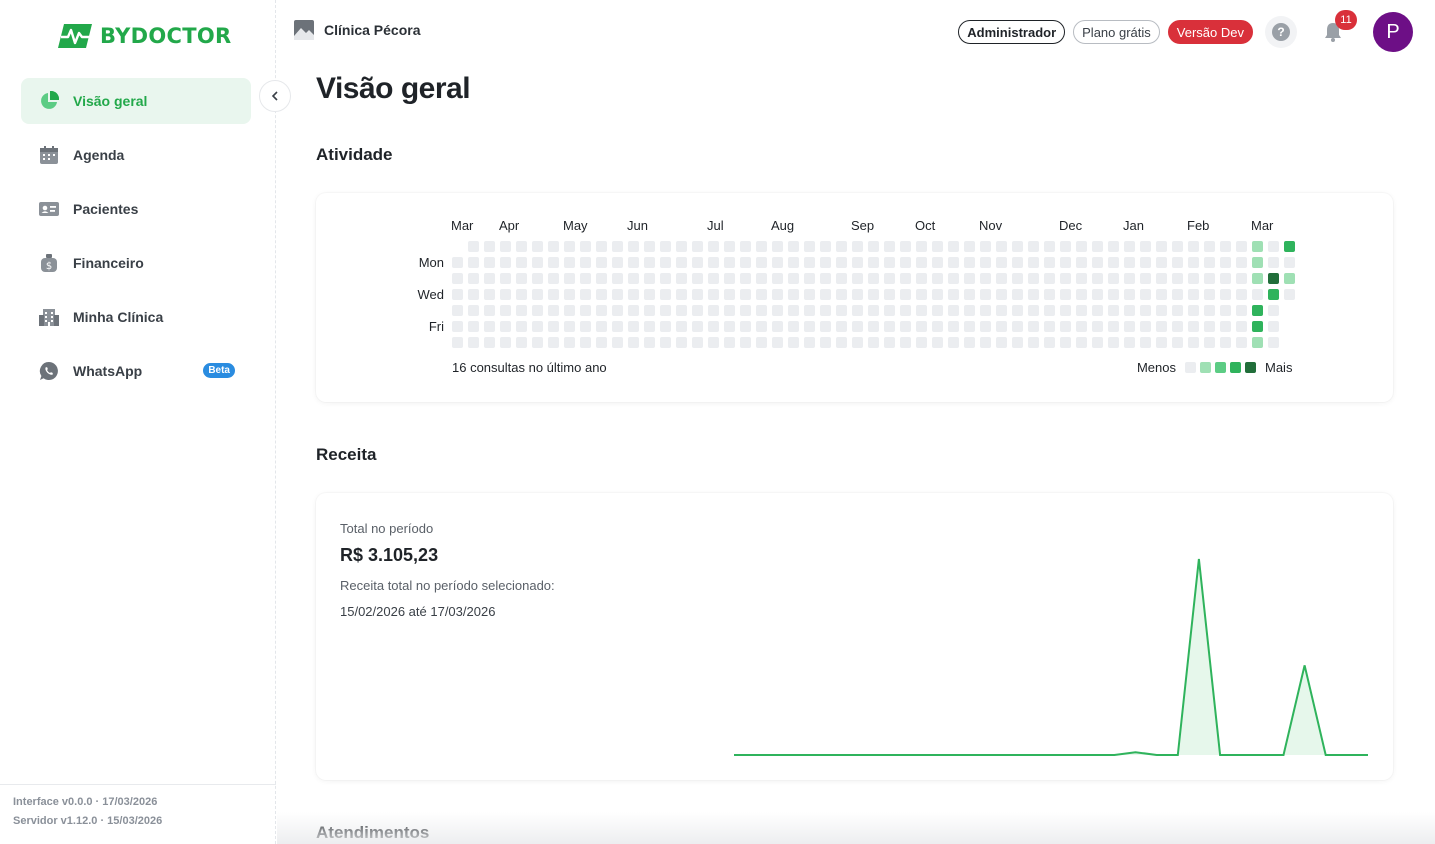 This screenshot has width=1435, height=844. Describe the element at coordinates (357, 30) in the screenshot. I see `clinic-selector: Clínica Pécora` at that location.